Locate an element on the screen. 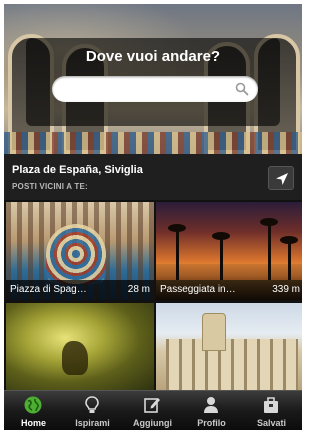 This screenshot has height=434, width=320. lightbulb-icon is located at coordinates (92, 404).